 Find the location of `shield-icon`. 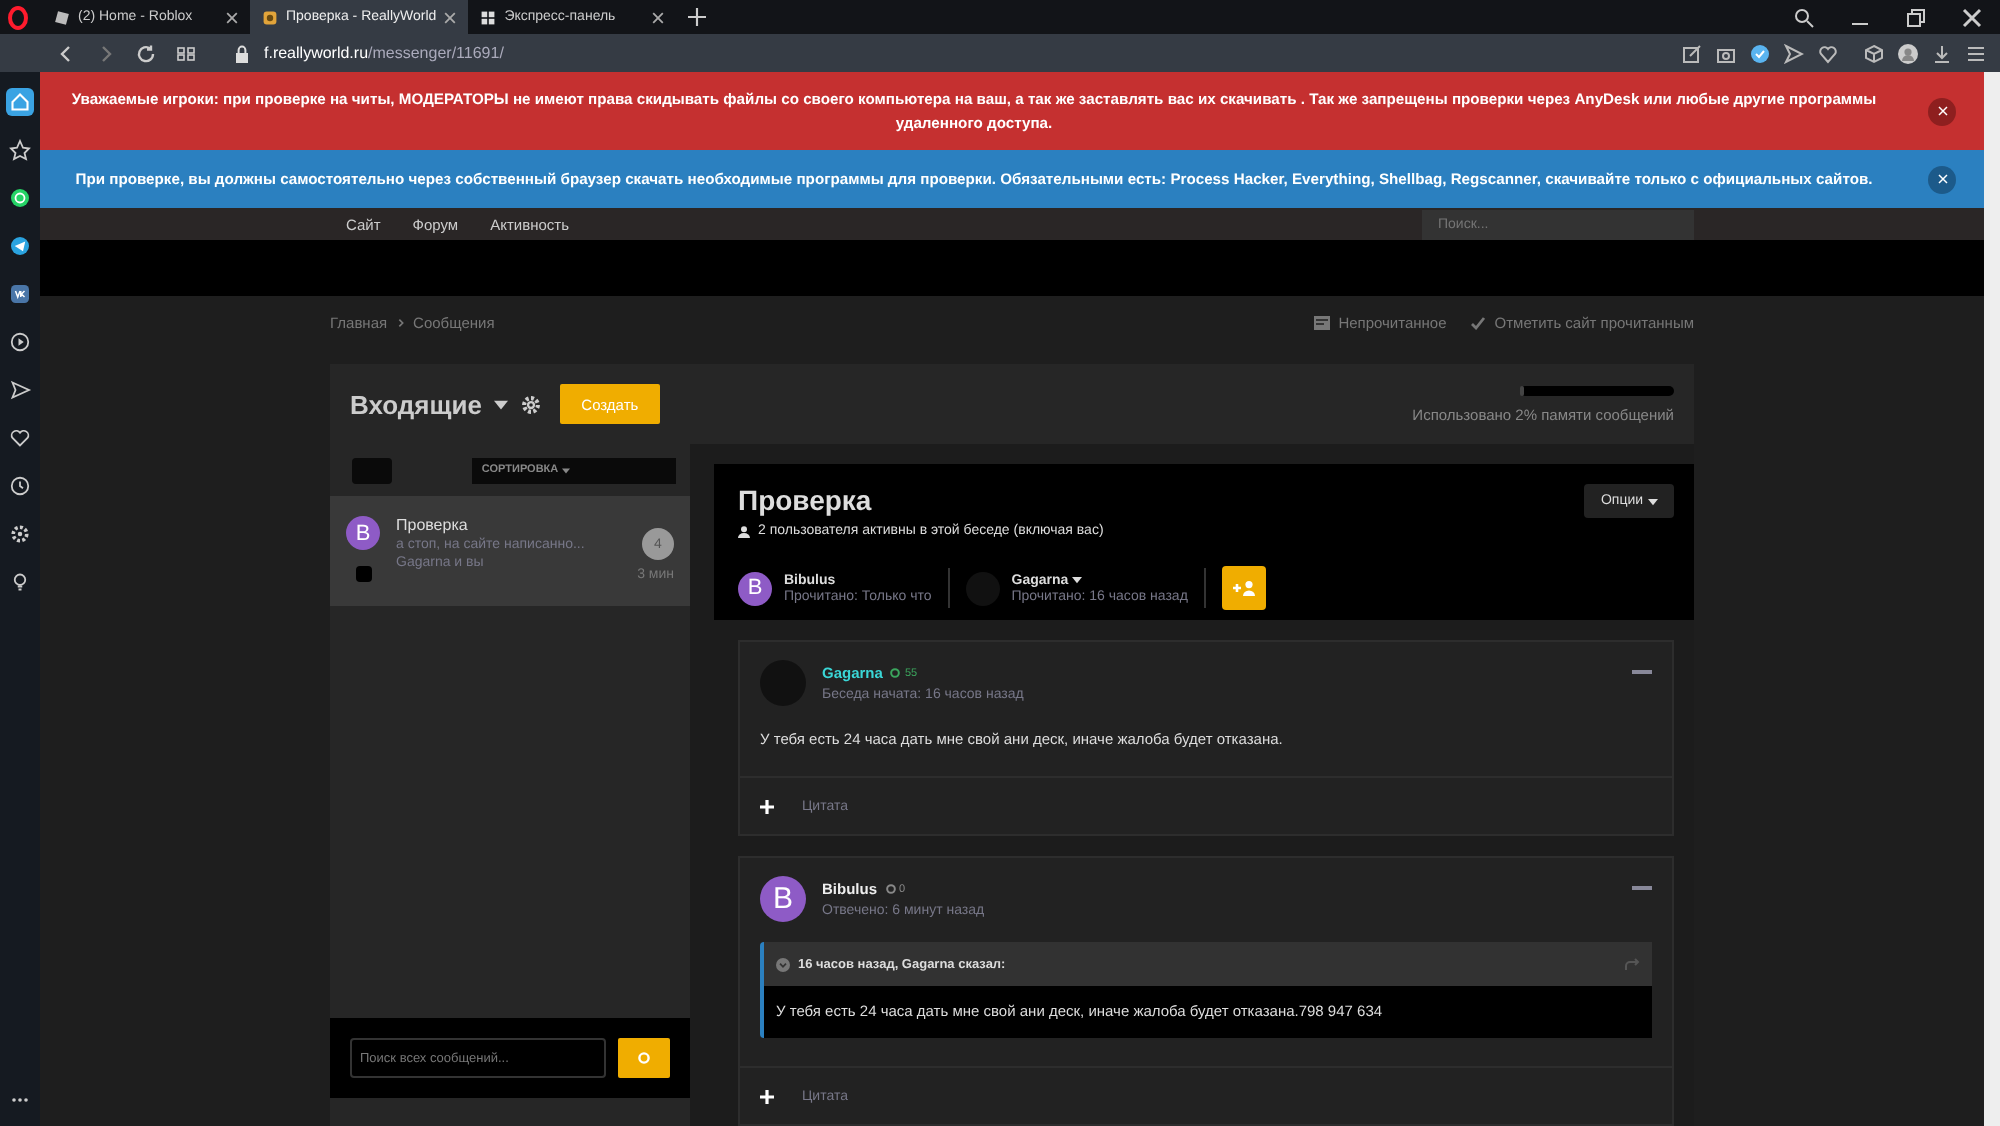

shield-icon is located at coordinates (1760, 53).